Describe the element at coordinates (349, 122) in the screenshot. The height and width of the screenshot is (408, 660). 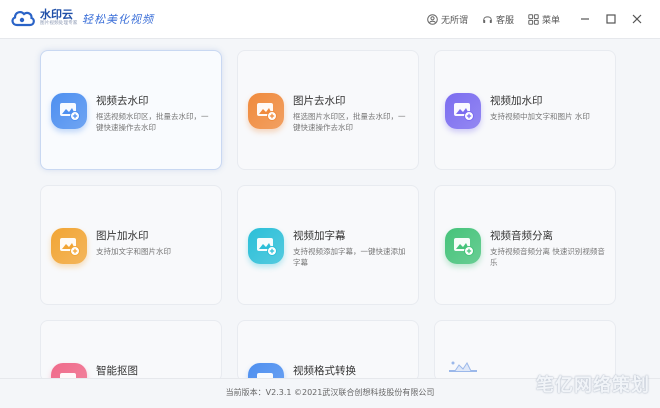
I see `feature-card-description: 框选图片水印区，批量去水印，一键快速操作去水印` at that location.